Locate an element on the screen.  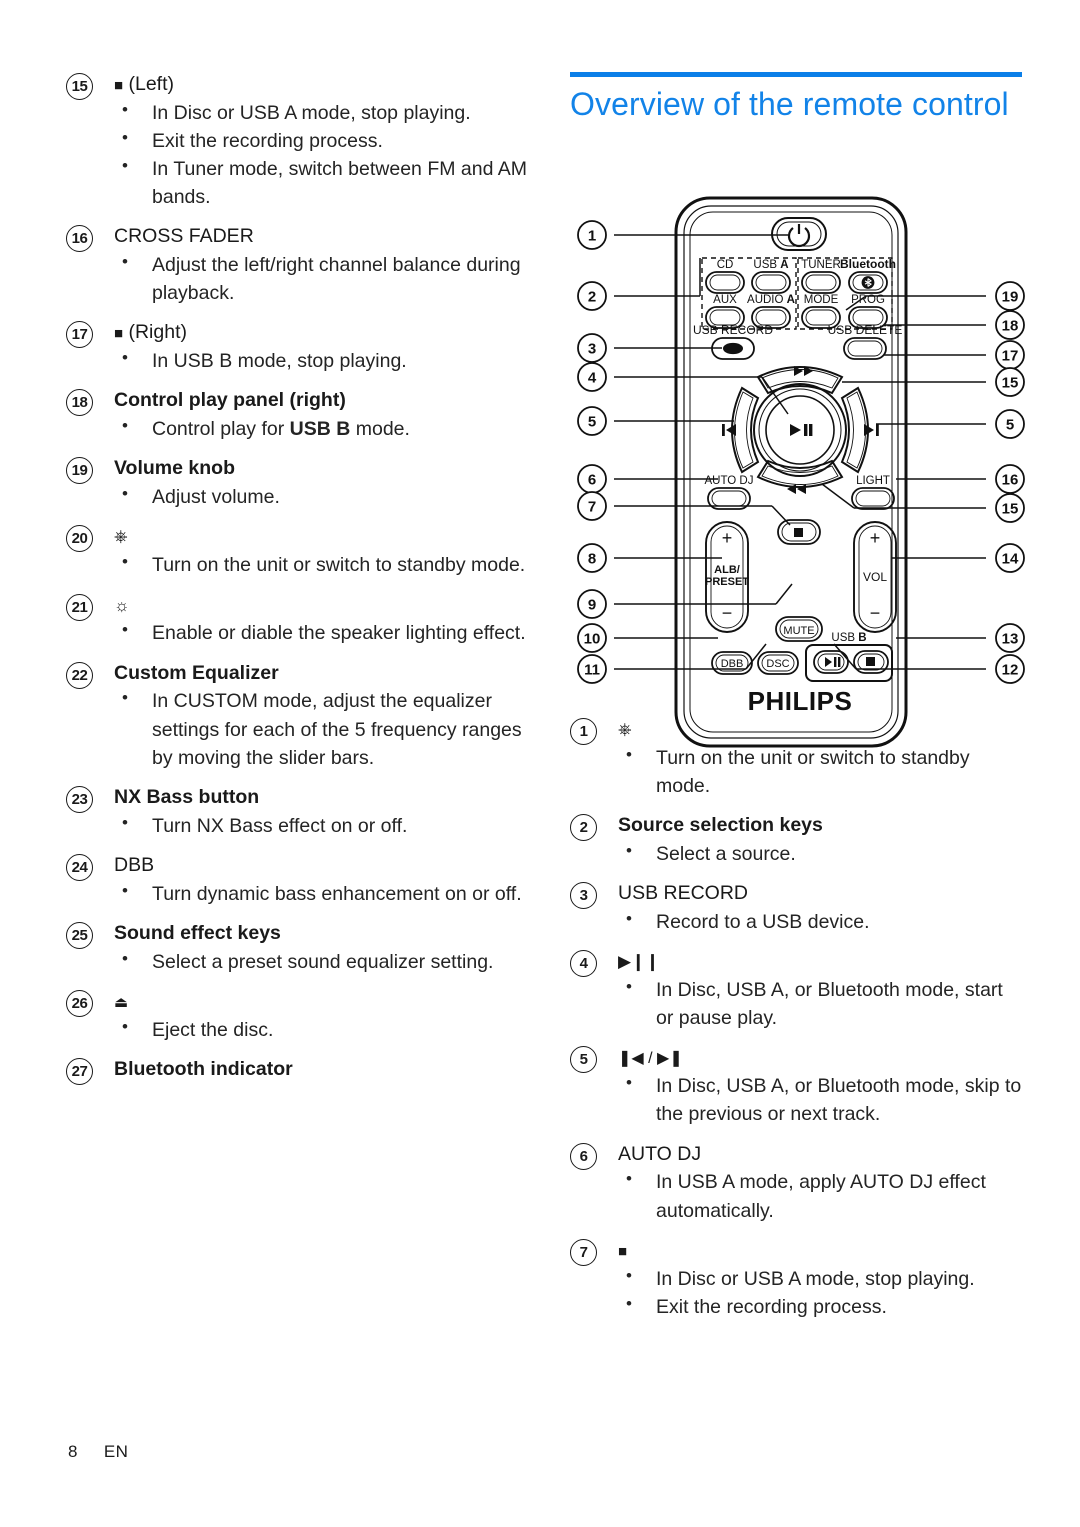
list-item: Adjust volume. is located at coordinates (321, 496).